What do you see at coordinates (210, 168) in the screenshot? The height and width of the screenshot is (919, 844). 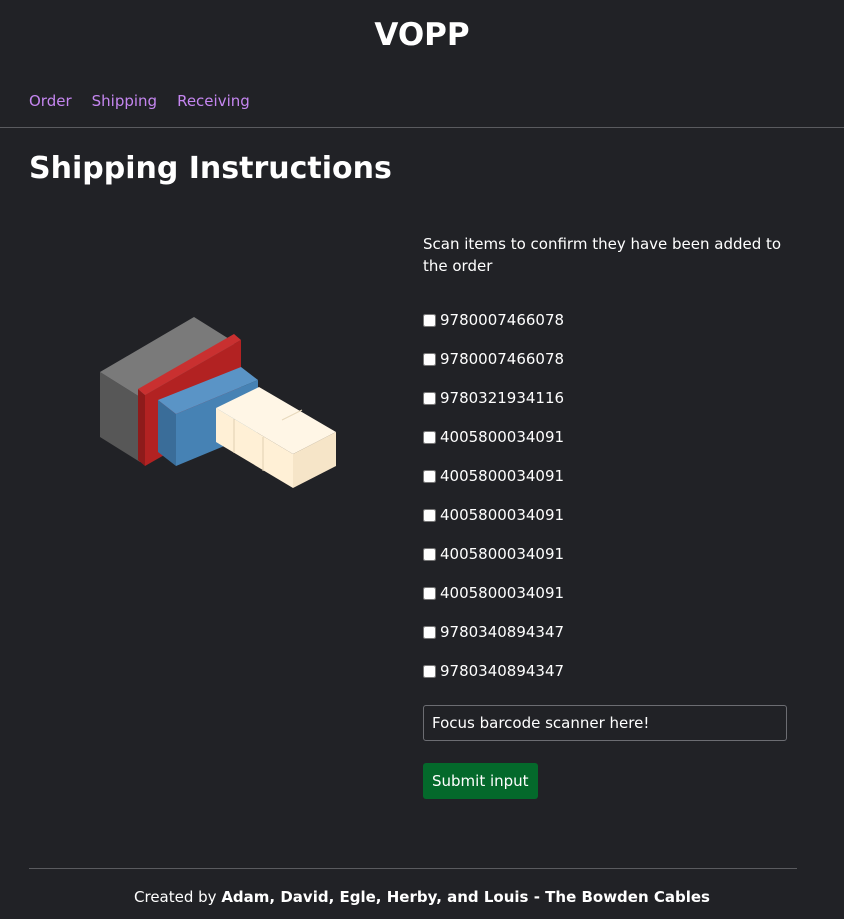 I see `page-title: Shipping Instructions` at bounding box center [210, 168].